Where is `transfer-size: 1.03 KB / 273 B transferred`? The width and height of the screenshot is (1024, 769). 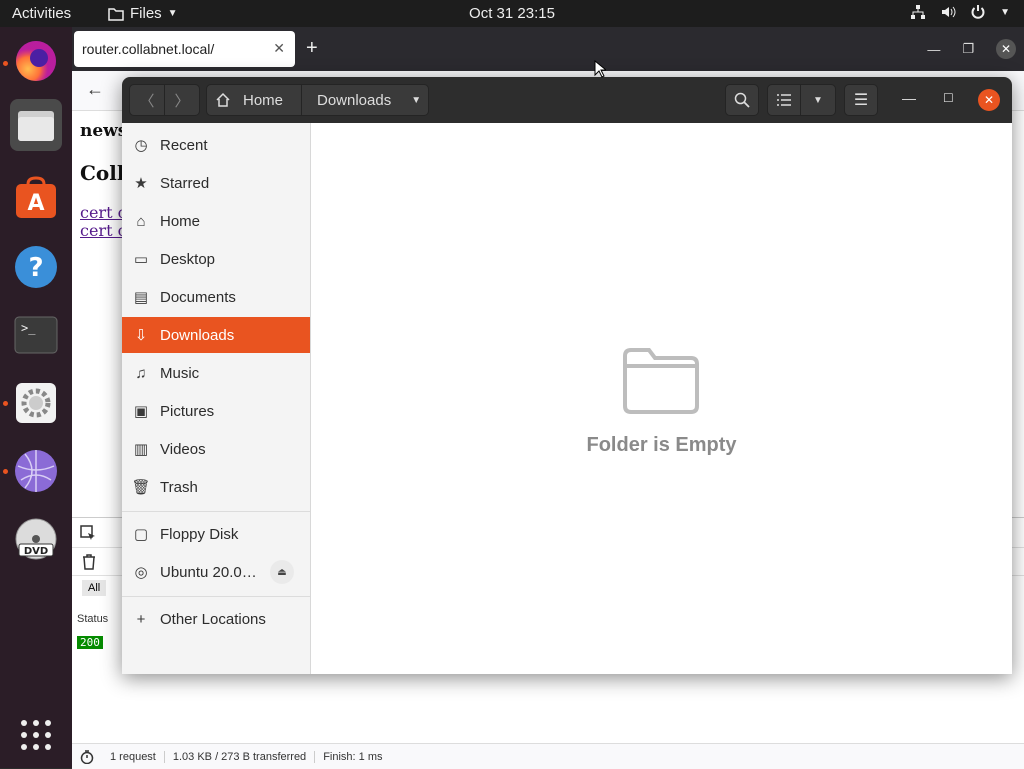
transfer-size: 1.03 KB / 273 B transferred is located at coordinates (240, 756).